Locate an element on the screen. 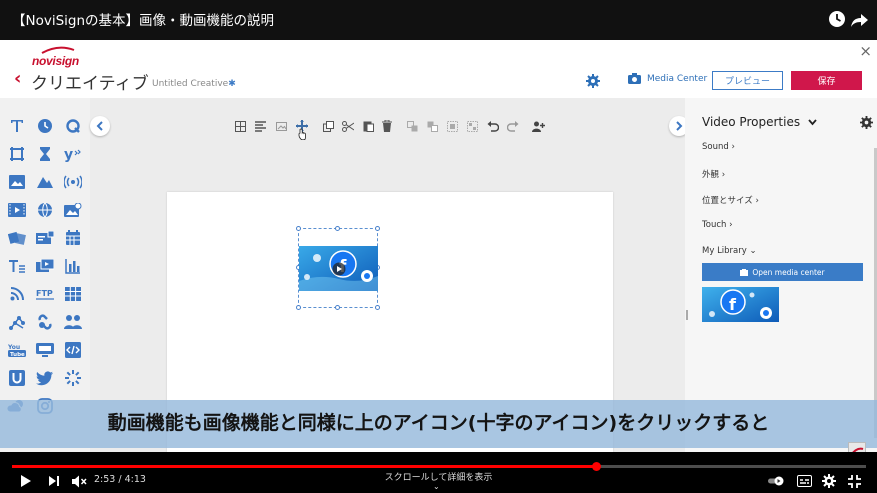 Image resolution: width=877 pixels, height=493 pixels. social-icon is located at coordinates (17, 322).